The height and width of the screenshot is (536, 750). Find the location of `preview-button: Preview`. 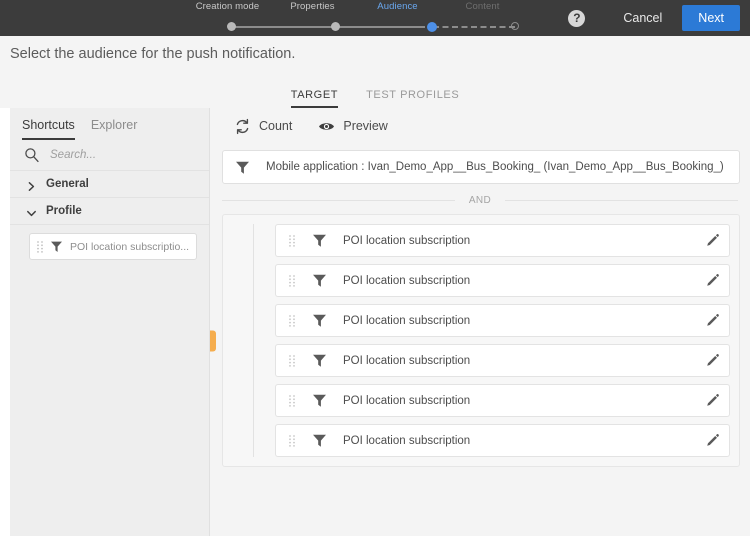

preview-button: Preview is located at coordinates (353, 126).